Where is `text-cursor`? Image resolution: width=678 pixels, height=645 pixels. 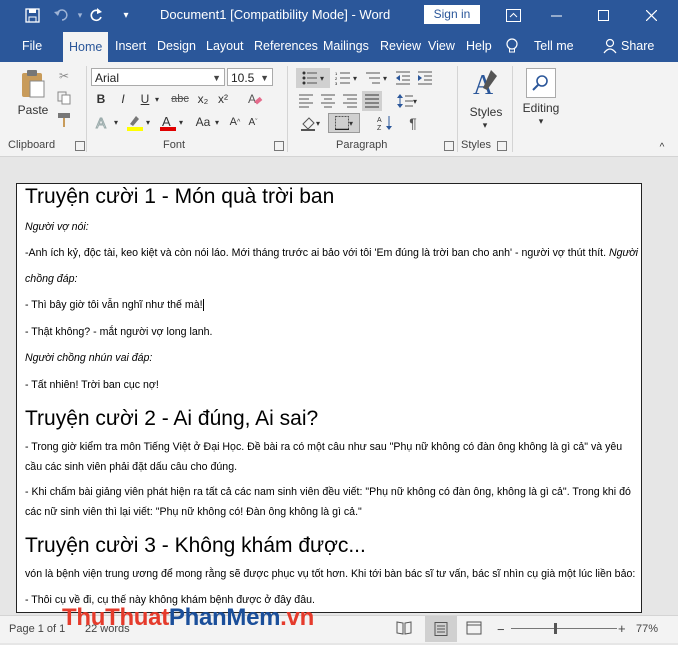 text-cursor is located at coordinates (203, 305).